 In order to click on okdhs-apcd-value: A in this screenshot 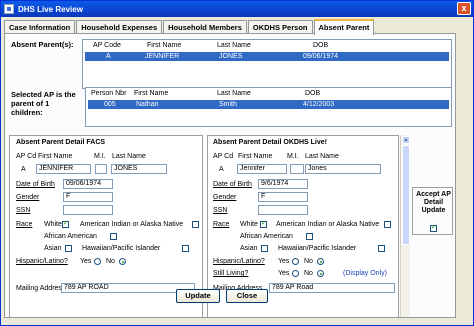, I will do `click(221, 169)`.